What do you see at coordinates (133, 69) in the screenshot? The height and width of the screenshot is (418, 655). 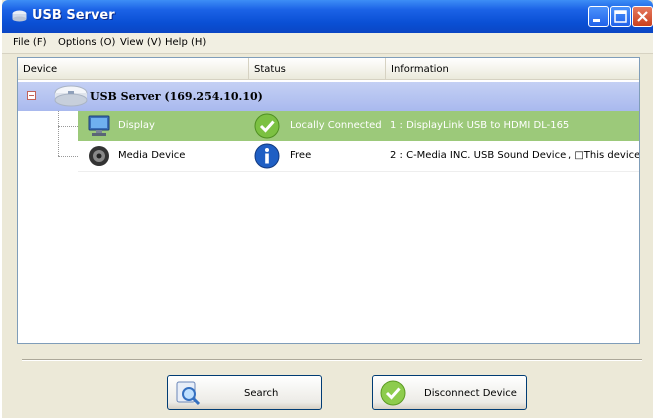 I see `column-header-device: Device` at bounding box center [133, 69].